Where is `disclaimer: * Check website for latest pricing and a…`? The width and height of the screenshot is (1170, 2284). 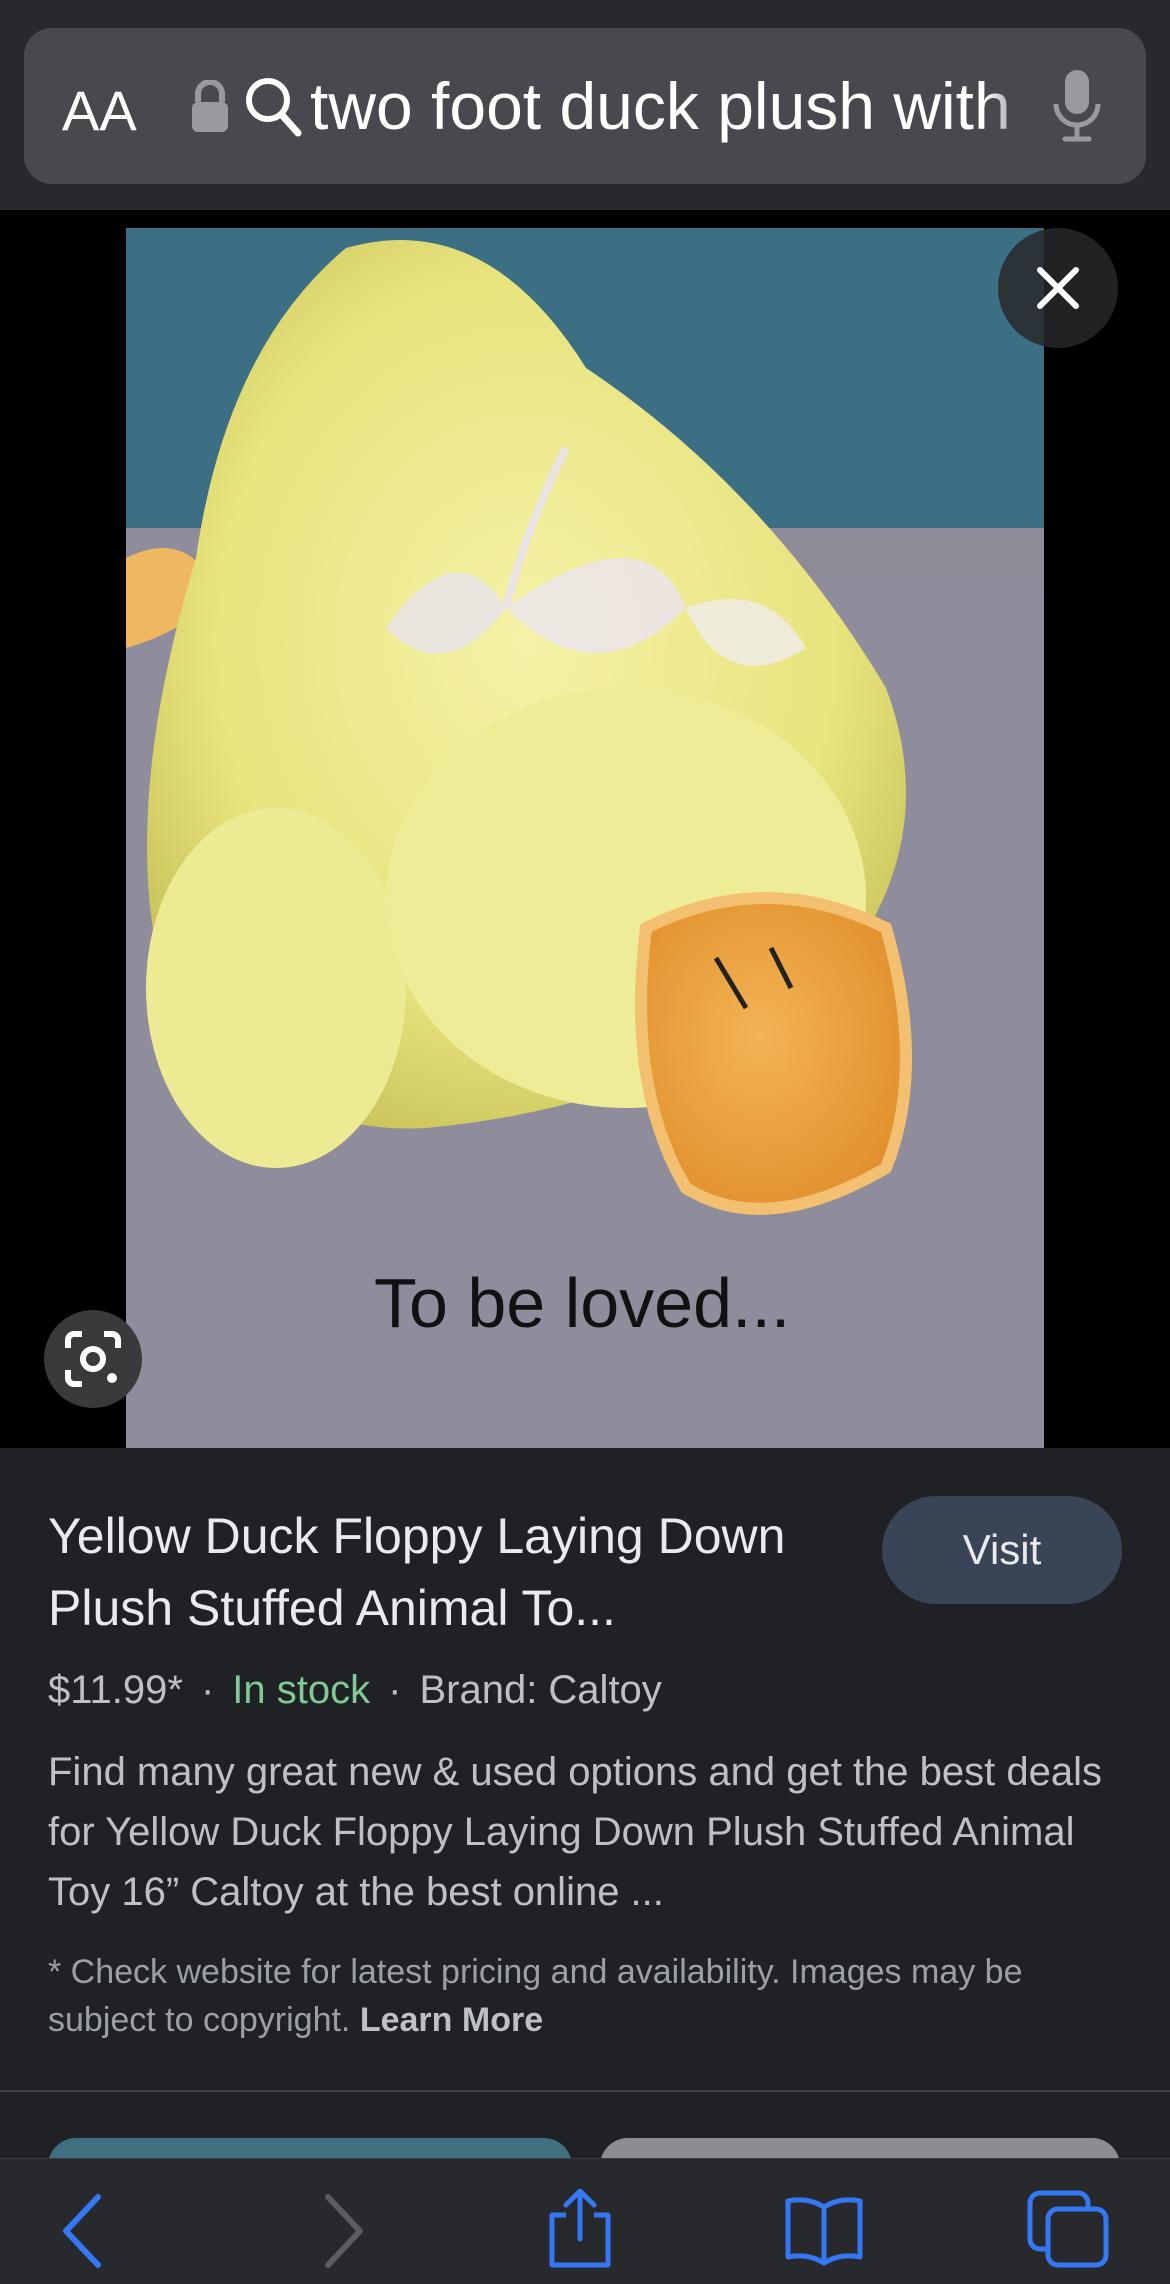 disclaimer: * Check website for latest pricing and a… is located at coordinates (588, 1996).